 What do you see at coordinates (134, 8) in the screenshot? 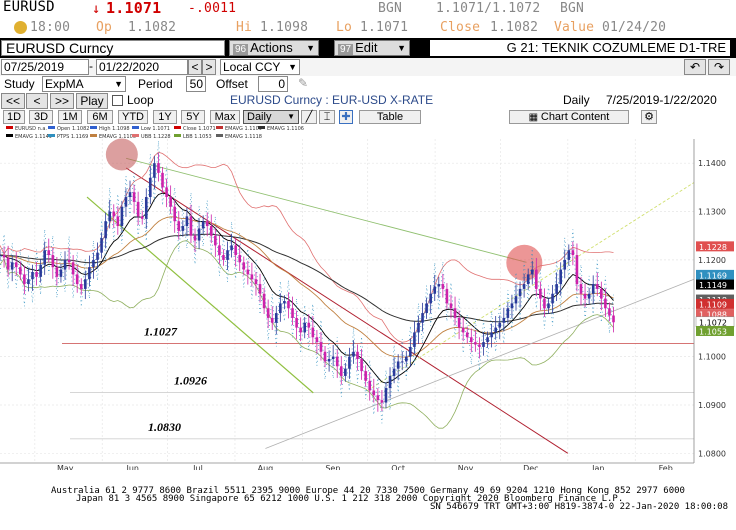
I see `last-price: 1.1071` at bounding box center [134, 8].